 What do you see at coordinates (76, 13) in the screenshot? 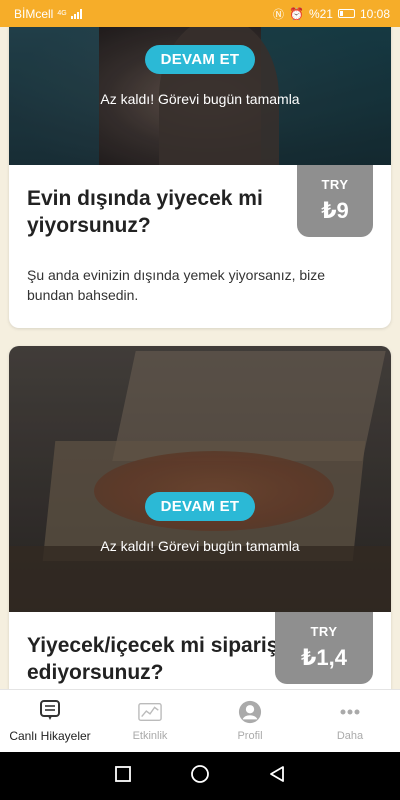
I see `signal-icon` at bounding box center [76, 13].